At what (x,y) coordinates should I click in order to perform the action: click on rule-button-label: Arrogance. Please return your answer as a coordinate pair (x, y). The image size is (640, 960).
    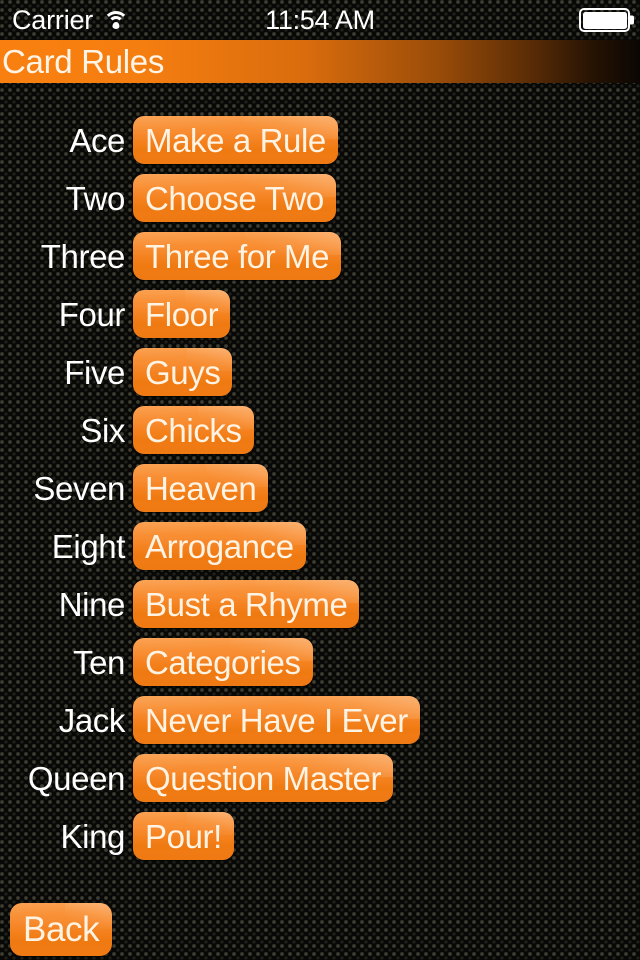
    Looking at the image, I should click on (219, 546).